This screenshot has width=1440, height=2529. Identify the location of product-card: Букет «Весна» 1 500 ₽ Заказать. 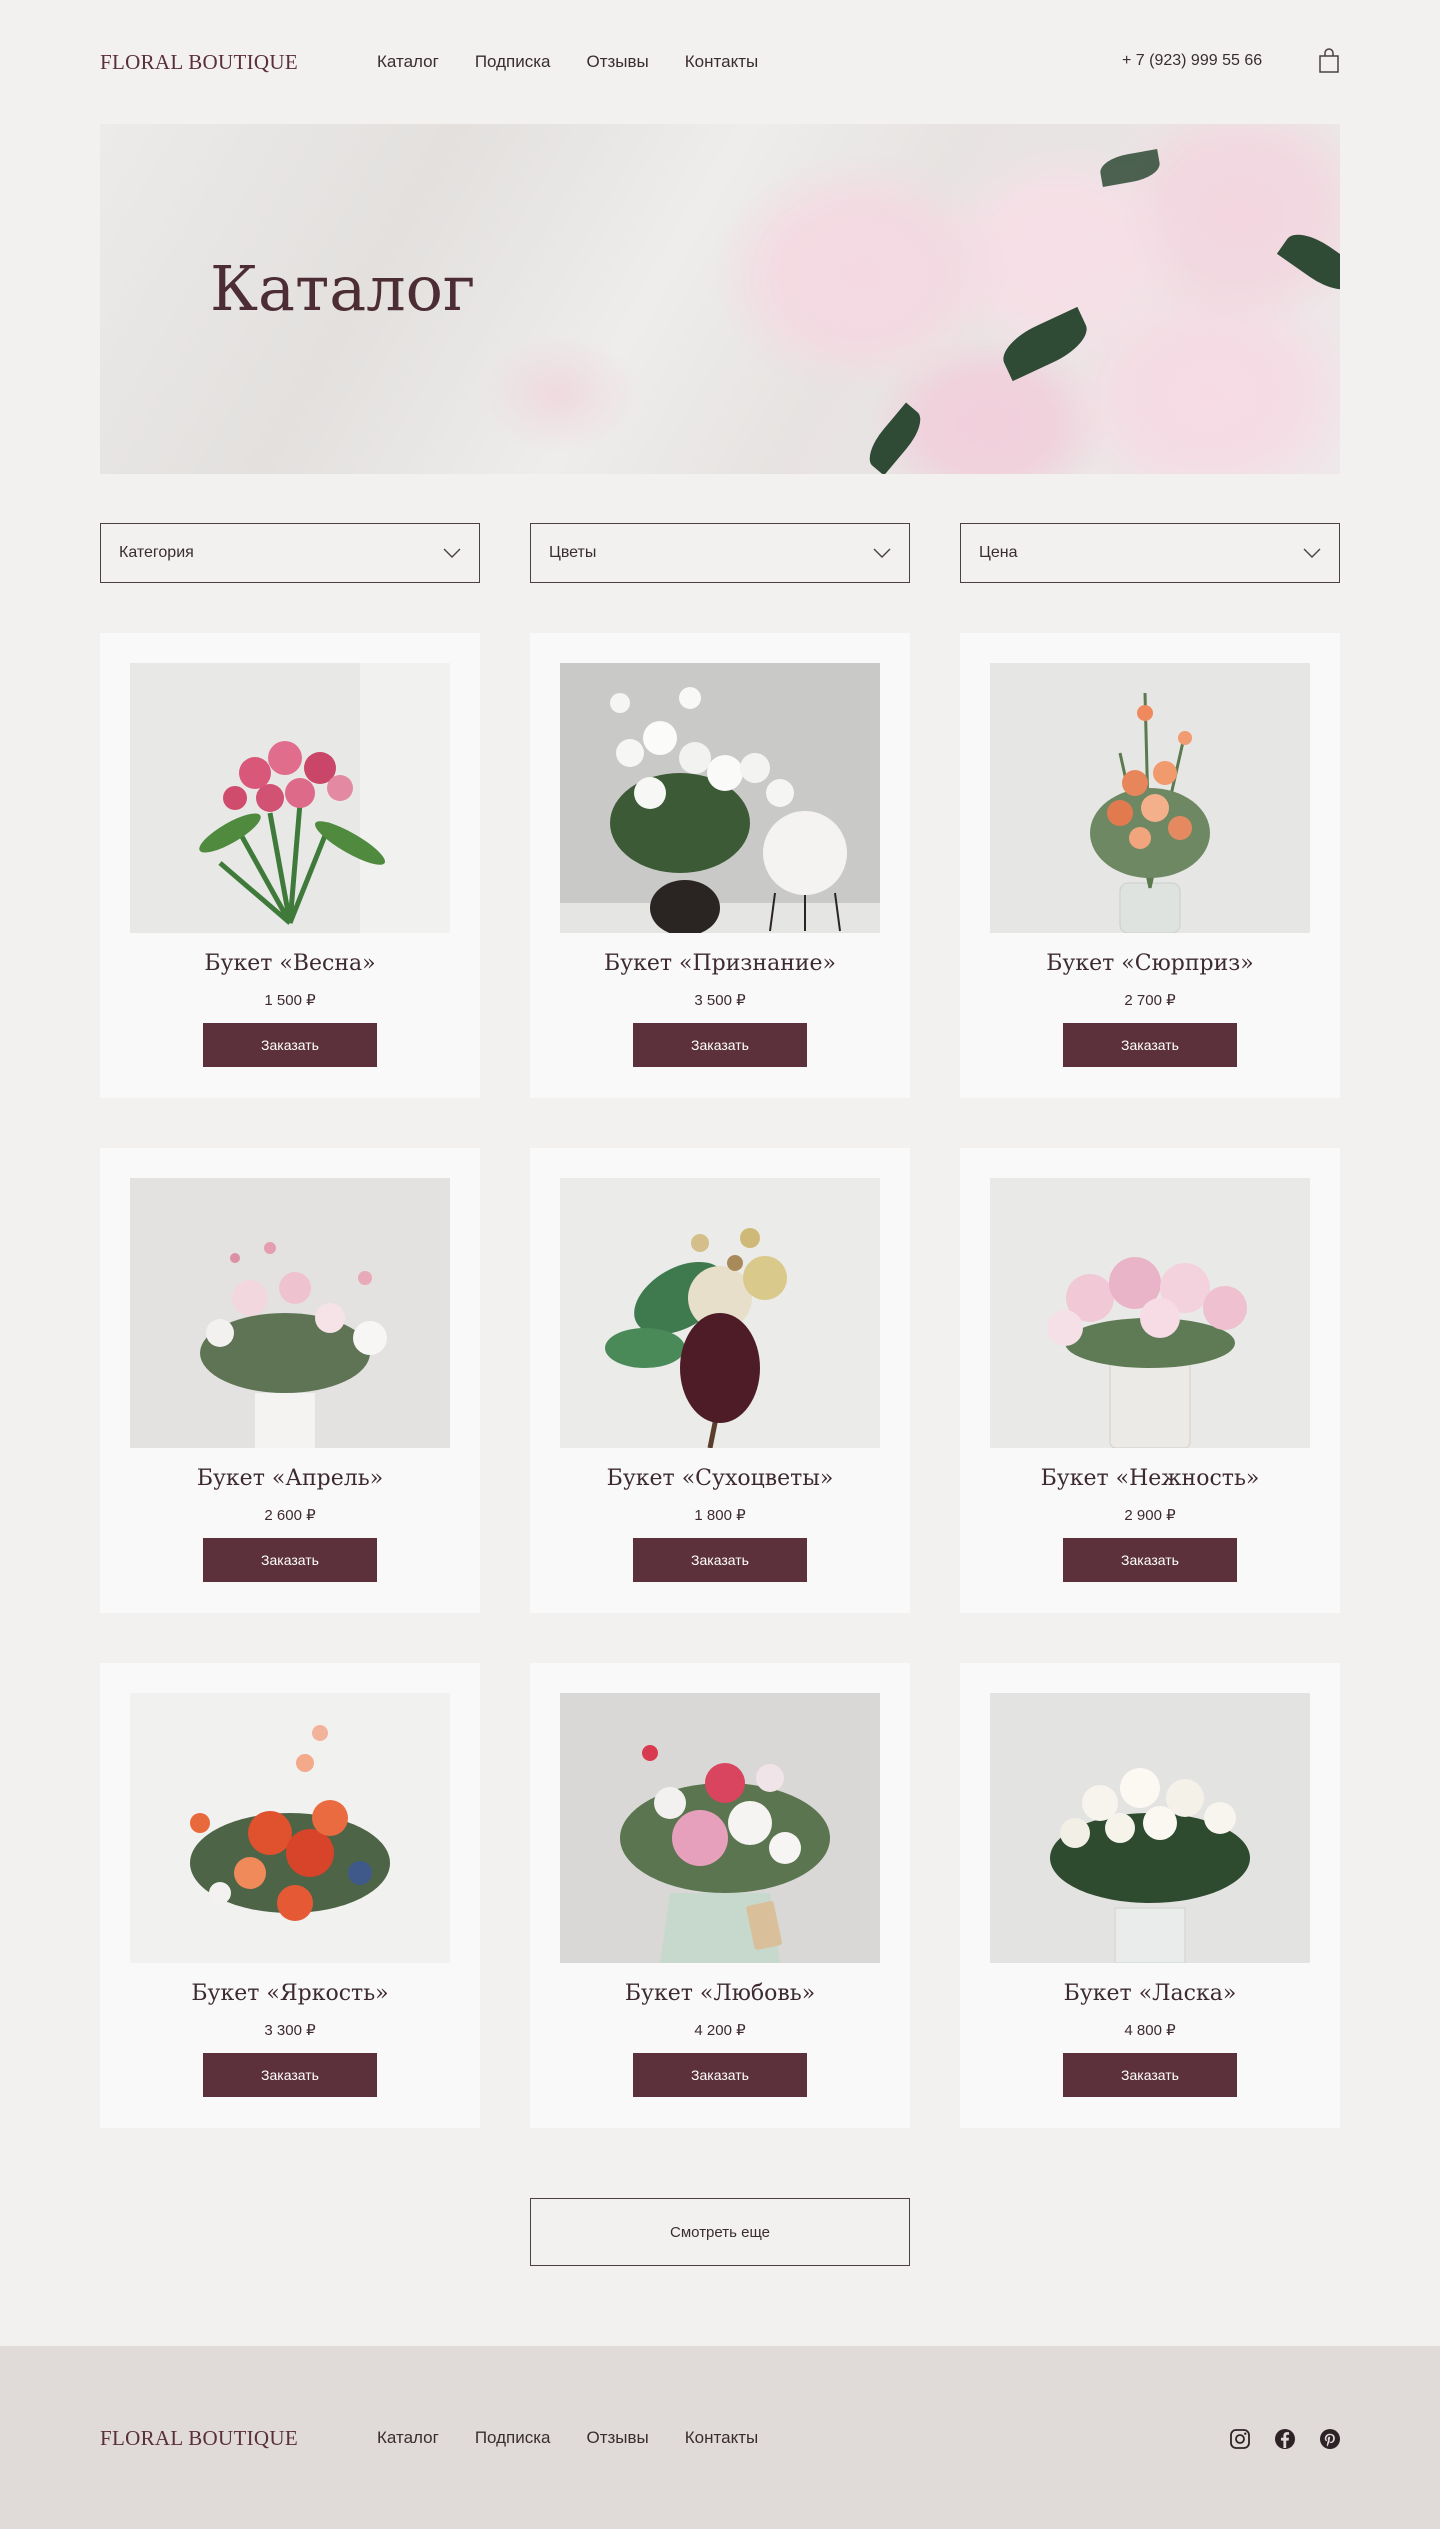
(290, 865).